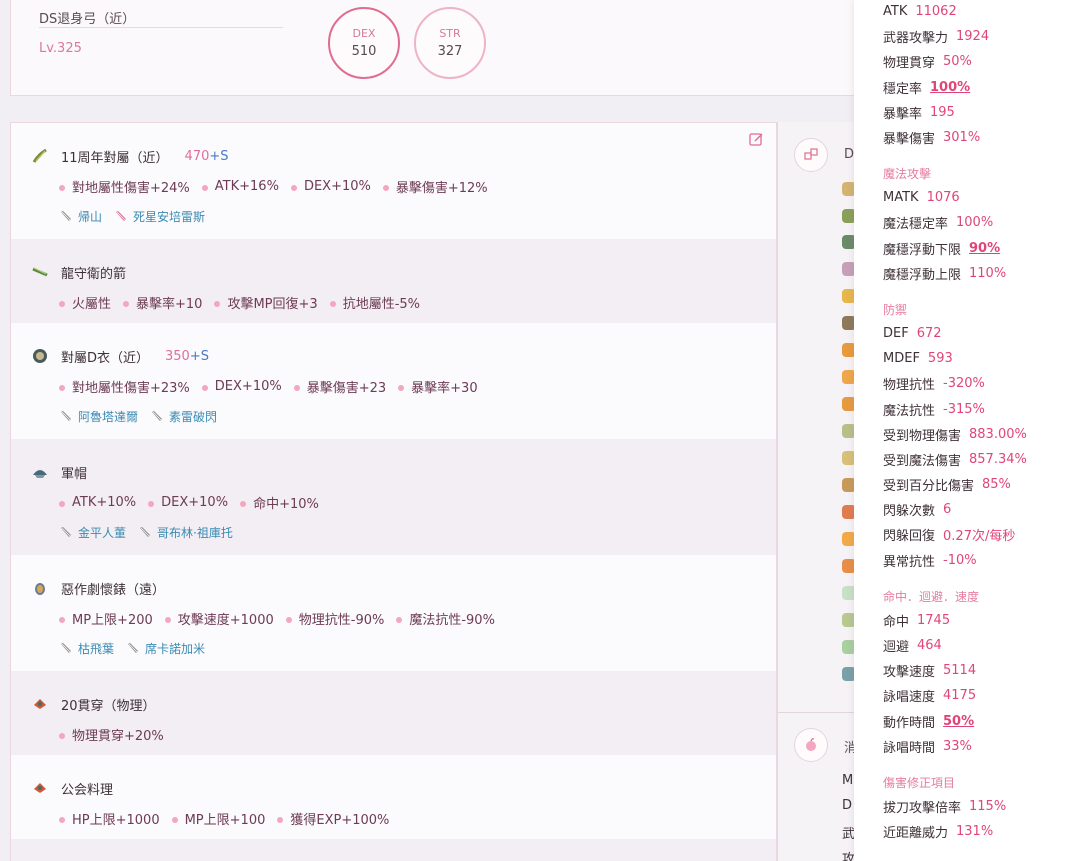 The height and width of the screenshot is (861, 1080). Describe the element at coordinates (193, 416) in the screenshot. I see `crystal-name: 素雷破閃` at that location.